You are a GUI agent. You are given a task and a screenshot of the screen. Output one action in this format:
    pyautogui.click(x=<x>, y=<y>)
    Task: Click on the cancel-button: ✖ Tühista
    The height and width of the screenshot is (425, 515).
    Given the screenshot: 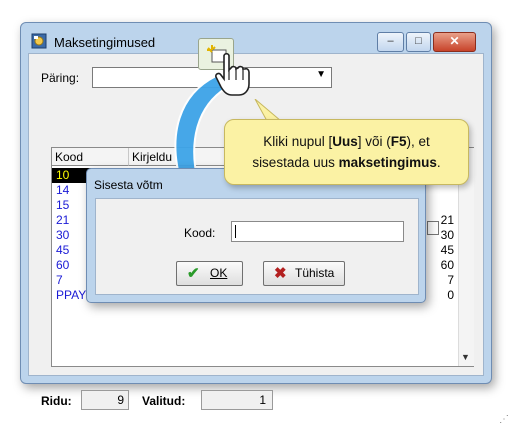 What is the action you would take?
    pyautogui.click(x=304, y=273)
    